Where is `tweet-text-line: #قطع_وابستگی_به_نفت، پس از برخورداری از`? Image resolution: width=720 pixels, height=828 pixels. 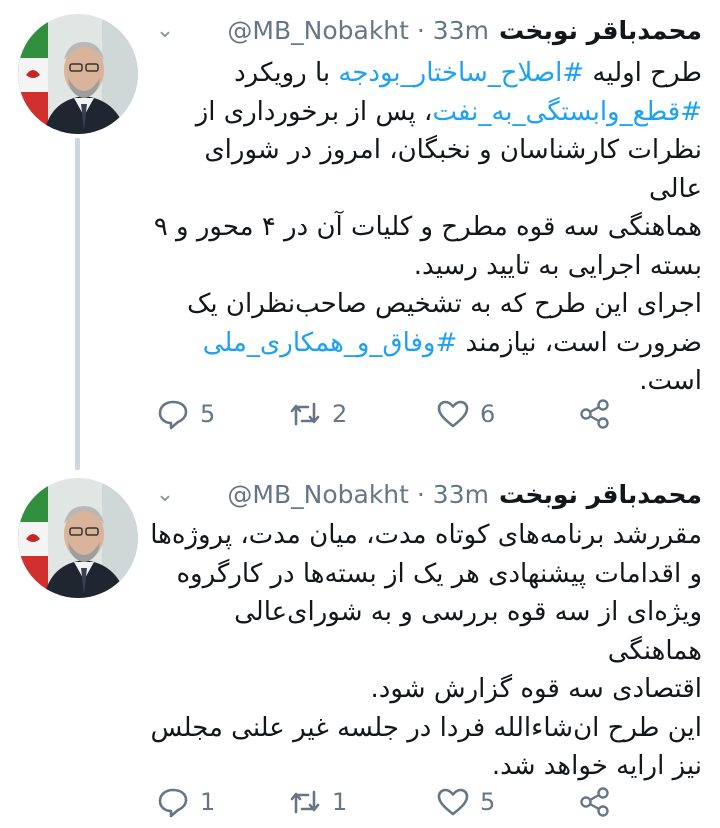 tweet-text-line: #قطع_وابستگی_به_نفت، پس از برخورداری از is located at coordinates (426, 112).